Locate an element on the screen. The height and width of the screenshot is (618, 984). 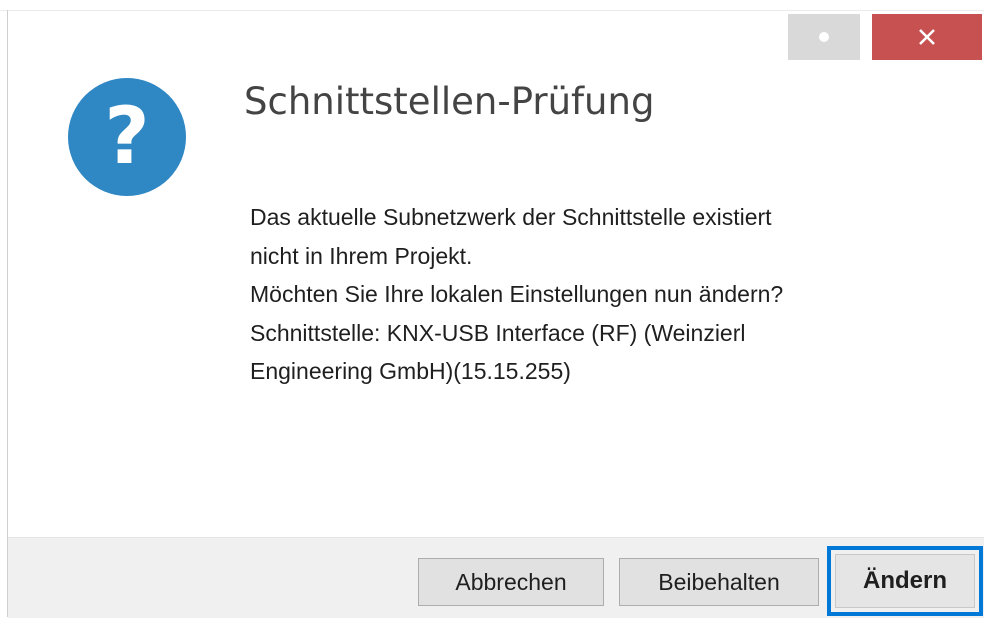
close-icon is located at coordinates (927, 37).